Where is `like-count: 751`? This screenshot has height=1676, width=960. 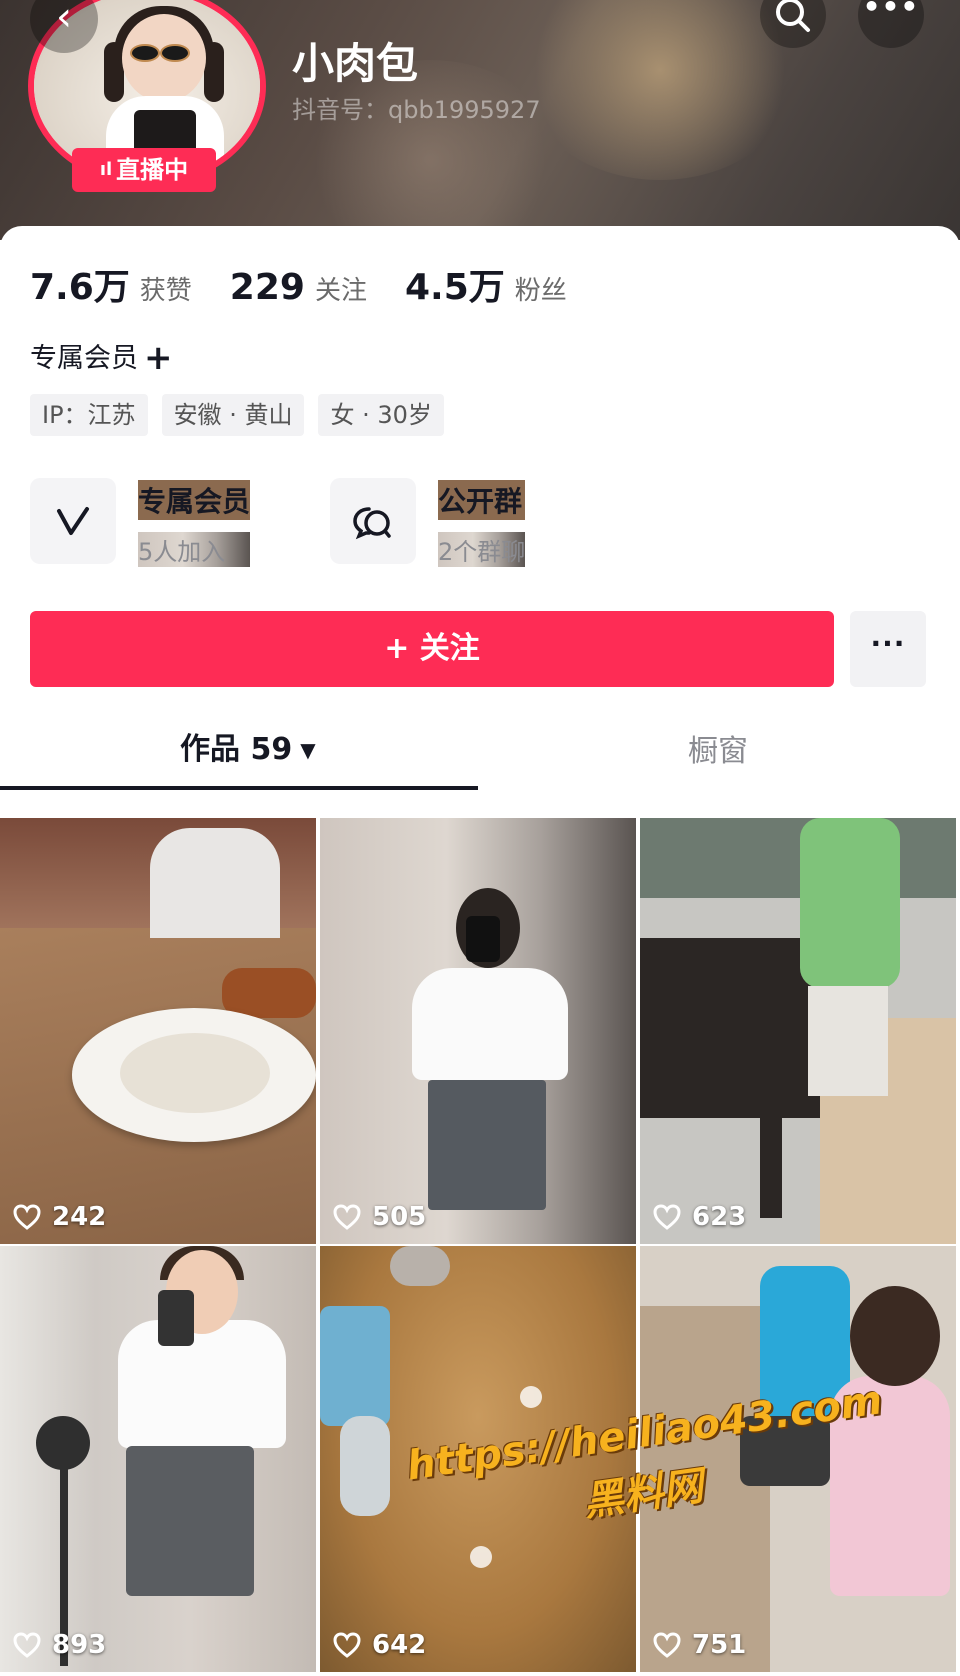
like-count: 751 is located at coordinates (699, 1645).